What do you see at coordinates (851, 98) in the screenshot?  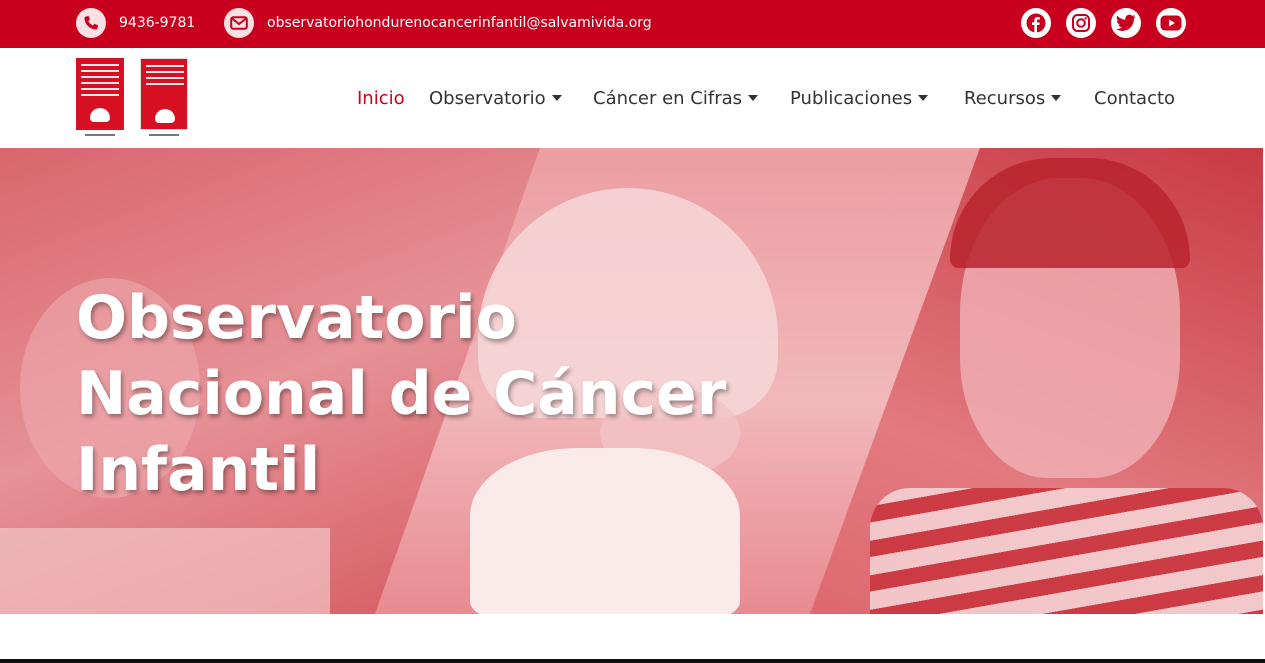 I see `nav-publicaciones-label: Publicaciones` at bounding box center [851, 98].